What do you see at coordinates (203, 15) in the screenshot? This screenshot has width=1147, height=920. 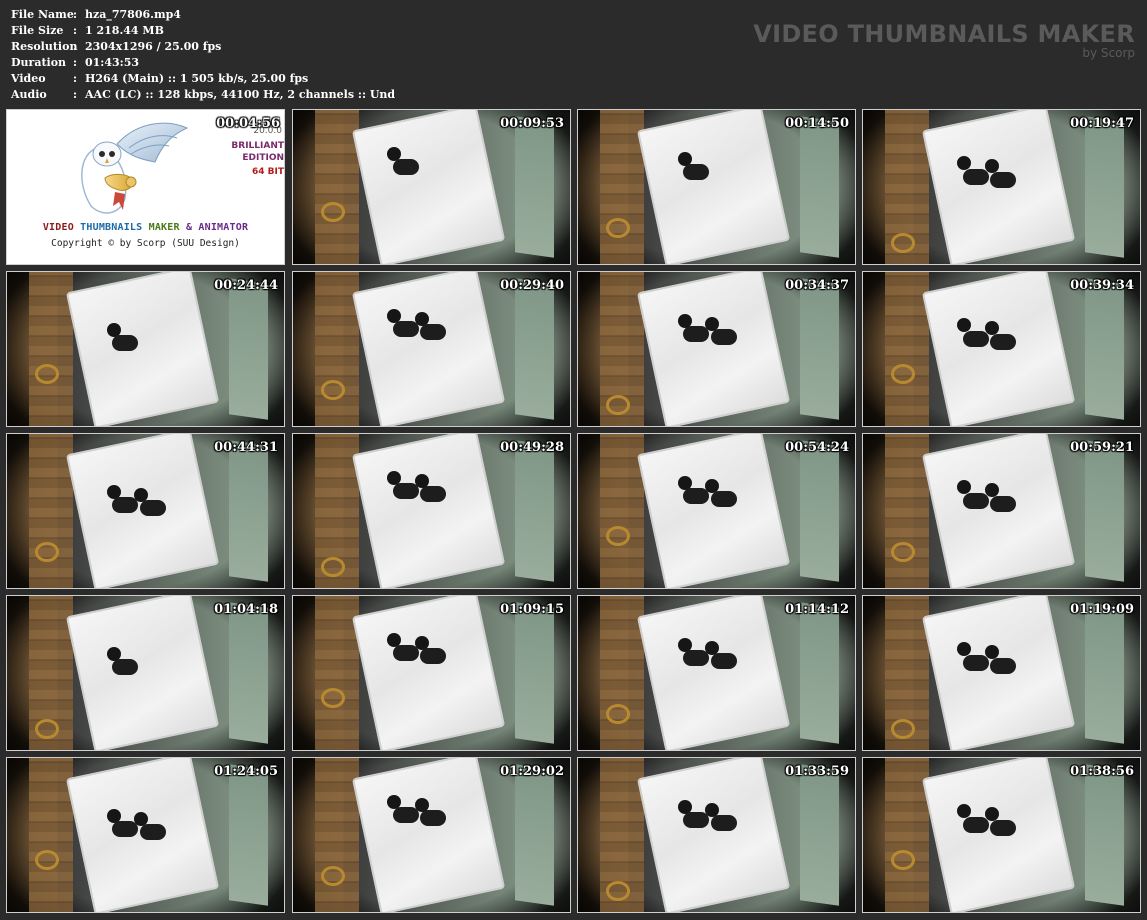 I see `file-info-row-filename: File Name : hza_77806.mp4` at bounding box center [203, 15].